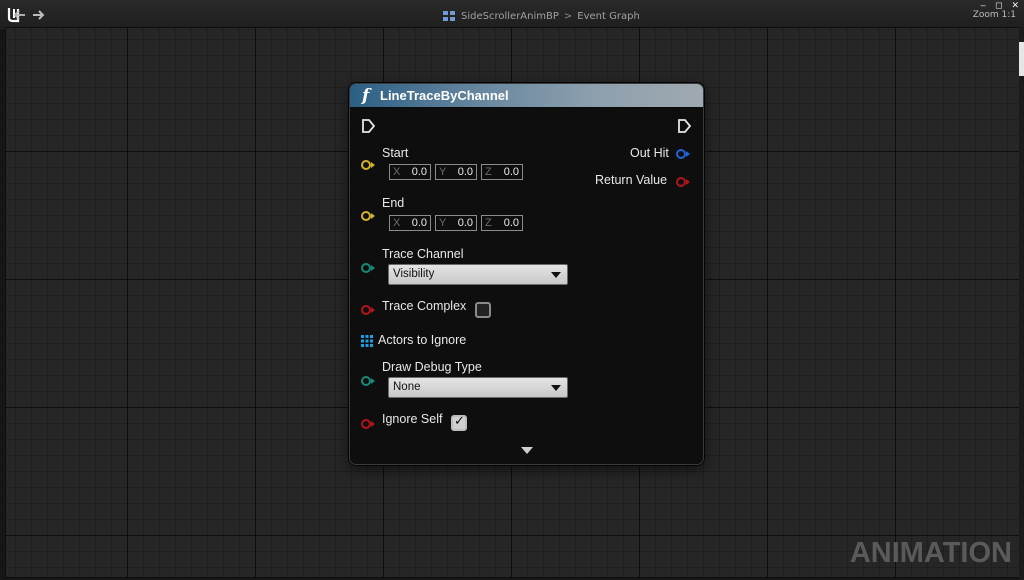 This screenshot has width=1024, height=580. I want to click on blueprint-icon, so click(449, 15).